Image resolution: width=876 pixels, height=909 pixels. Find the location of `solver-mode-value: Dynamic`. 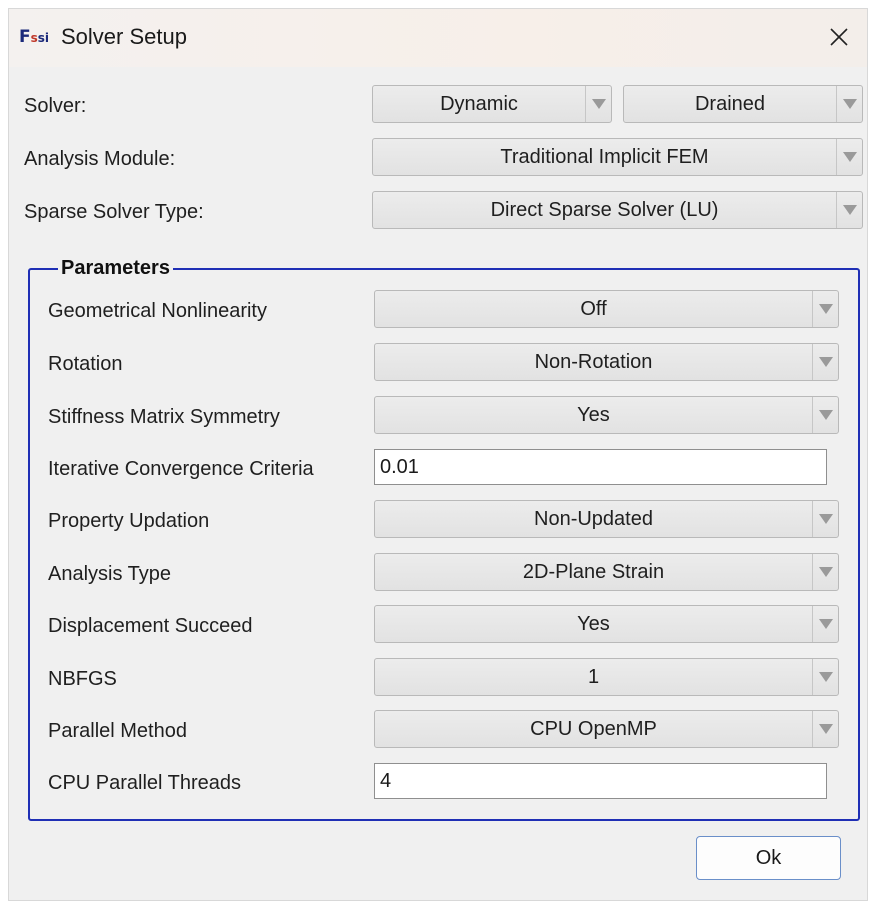

solver-mode-value: Dynamic is located at coordinates (479, 104).